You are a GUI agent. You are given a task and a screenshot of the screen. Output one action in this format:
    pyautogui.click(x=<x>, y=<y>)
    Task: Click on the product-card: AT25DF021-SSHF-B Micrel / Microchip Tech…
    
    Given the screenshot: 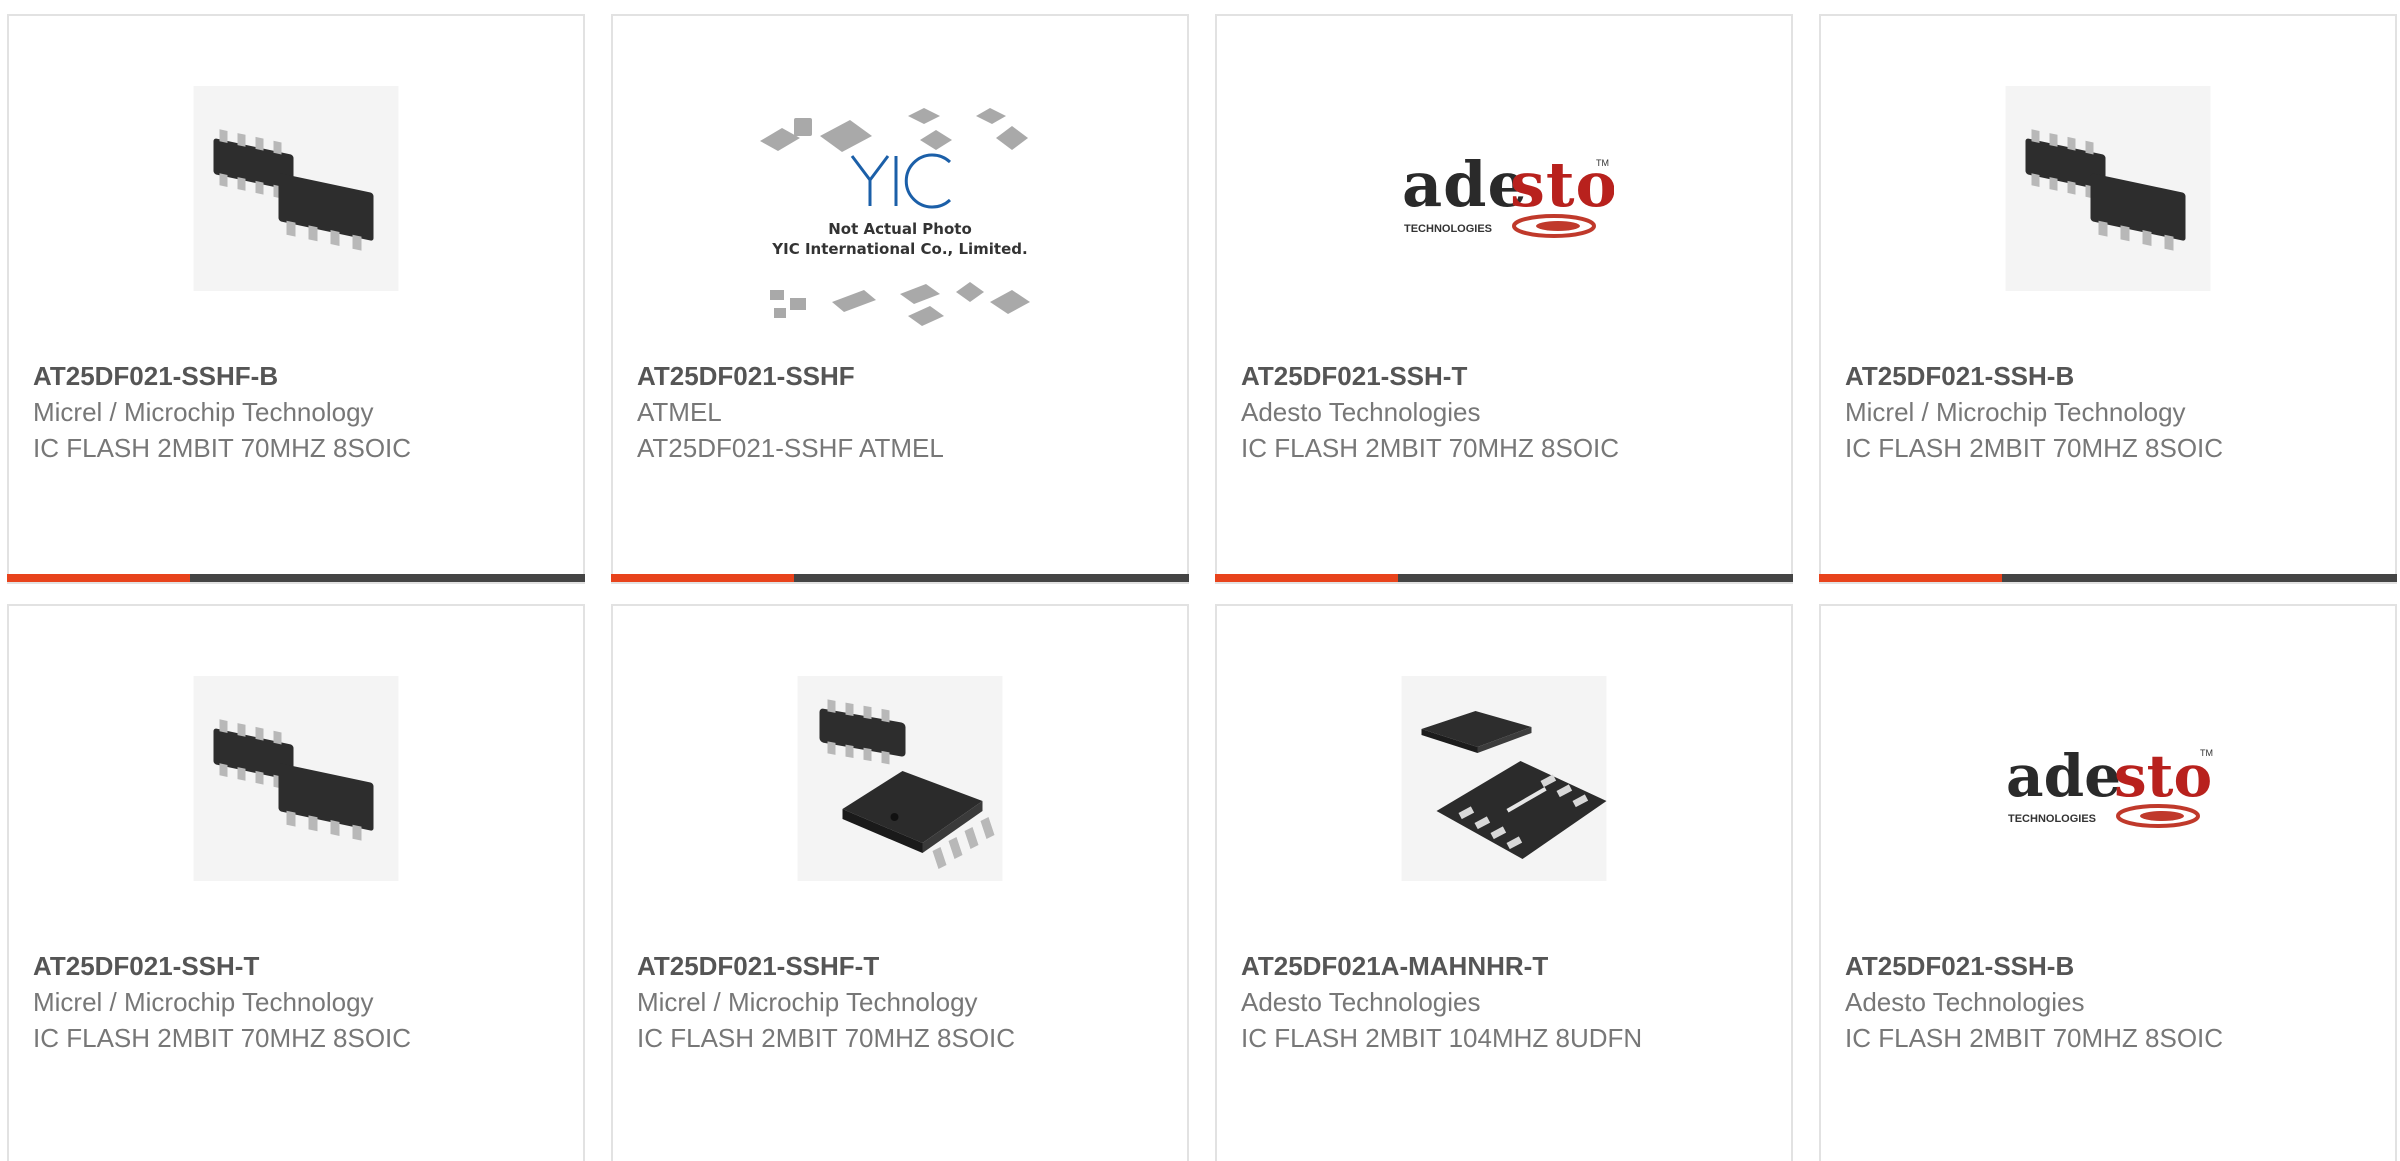 What is the action you would take?
    pyautogui.click(x=296, y=299)
    